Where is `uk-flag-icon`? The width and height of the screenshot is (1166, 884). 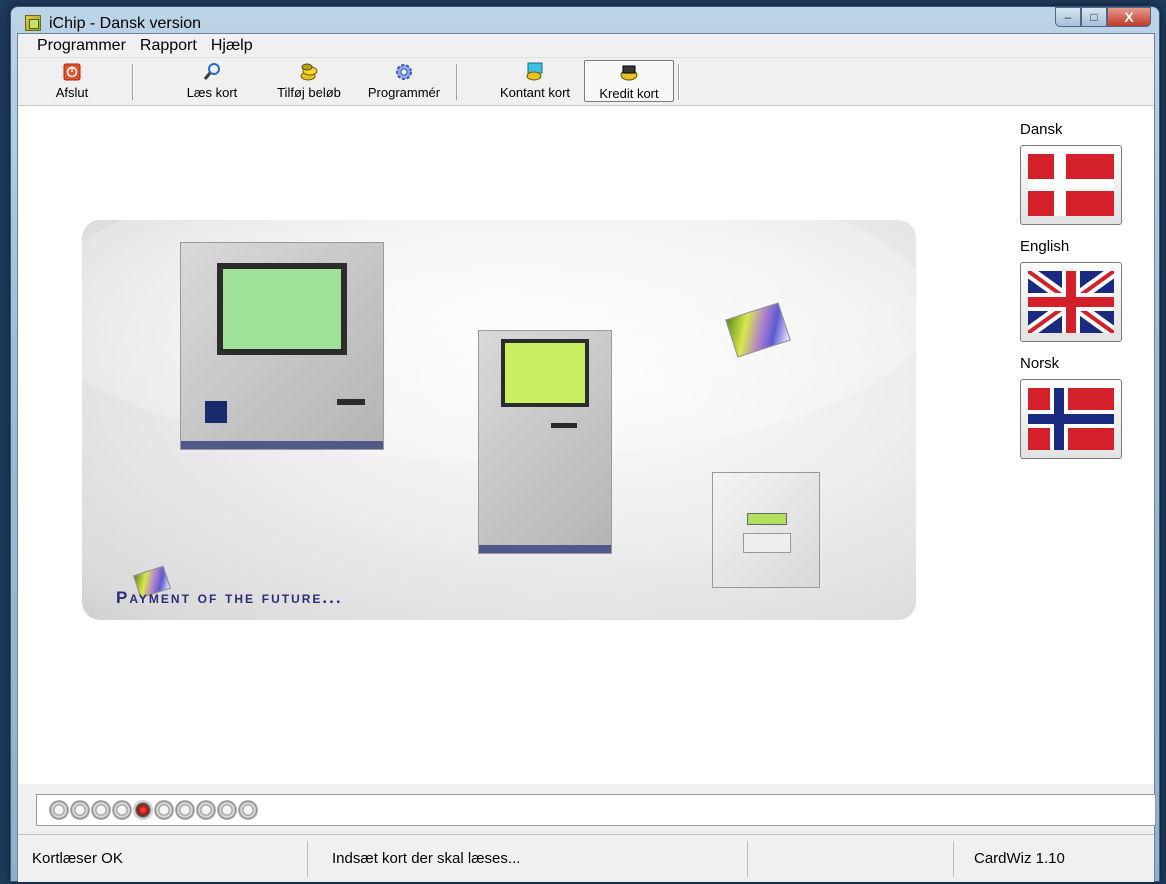 uk-flag-icon is located at coordinates (1071, 302).